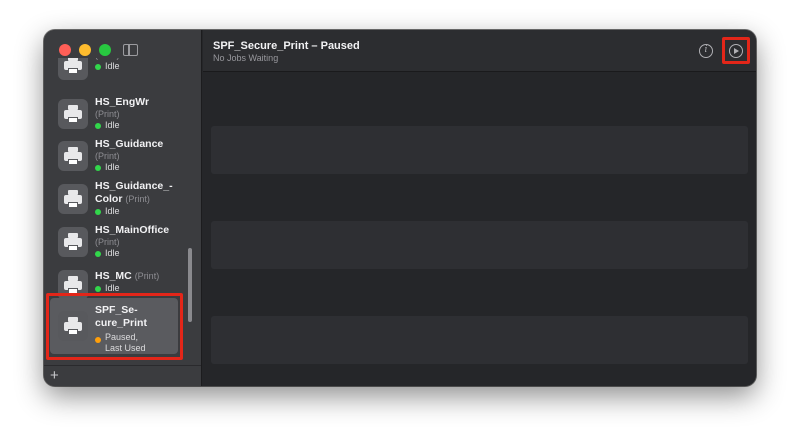 The image size is (800, 444). What do you see at coordinates (130, 50) in the screenshot?
I see `sidebar-toggle-icon` at bounding box center [130, 50].